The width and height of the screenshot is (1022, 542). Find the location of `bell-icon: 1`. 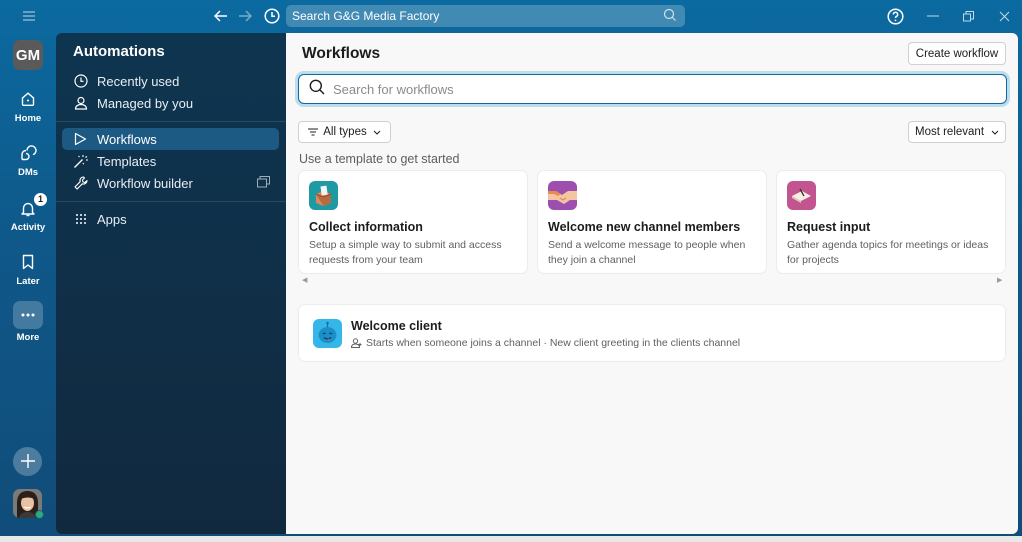

bell-icon: 1 is located at coordinates (28, 206).